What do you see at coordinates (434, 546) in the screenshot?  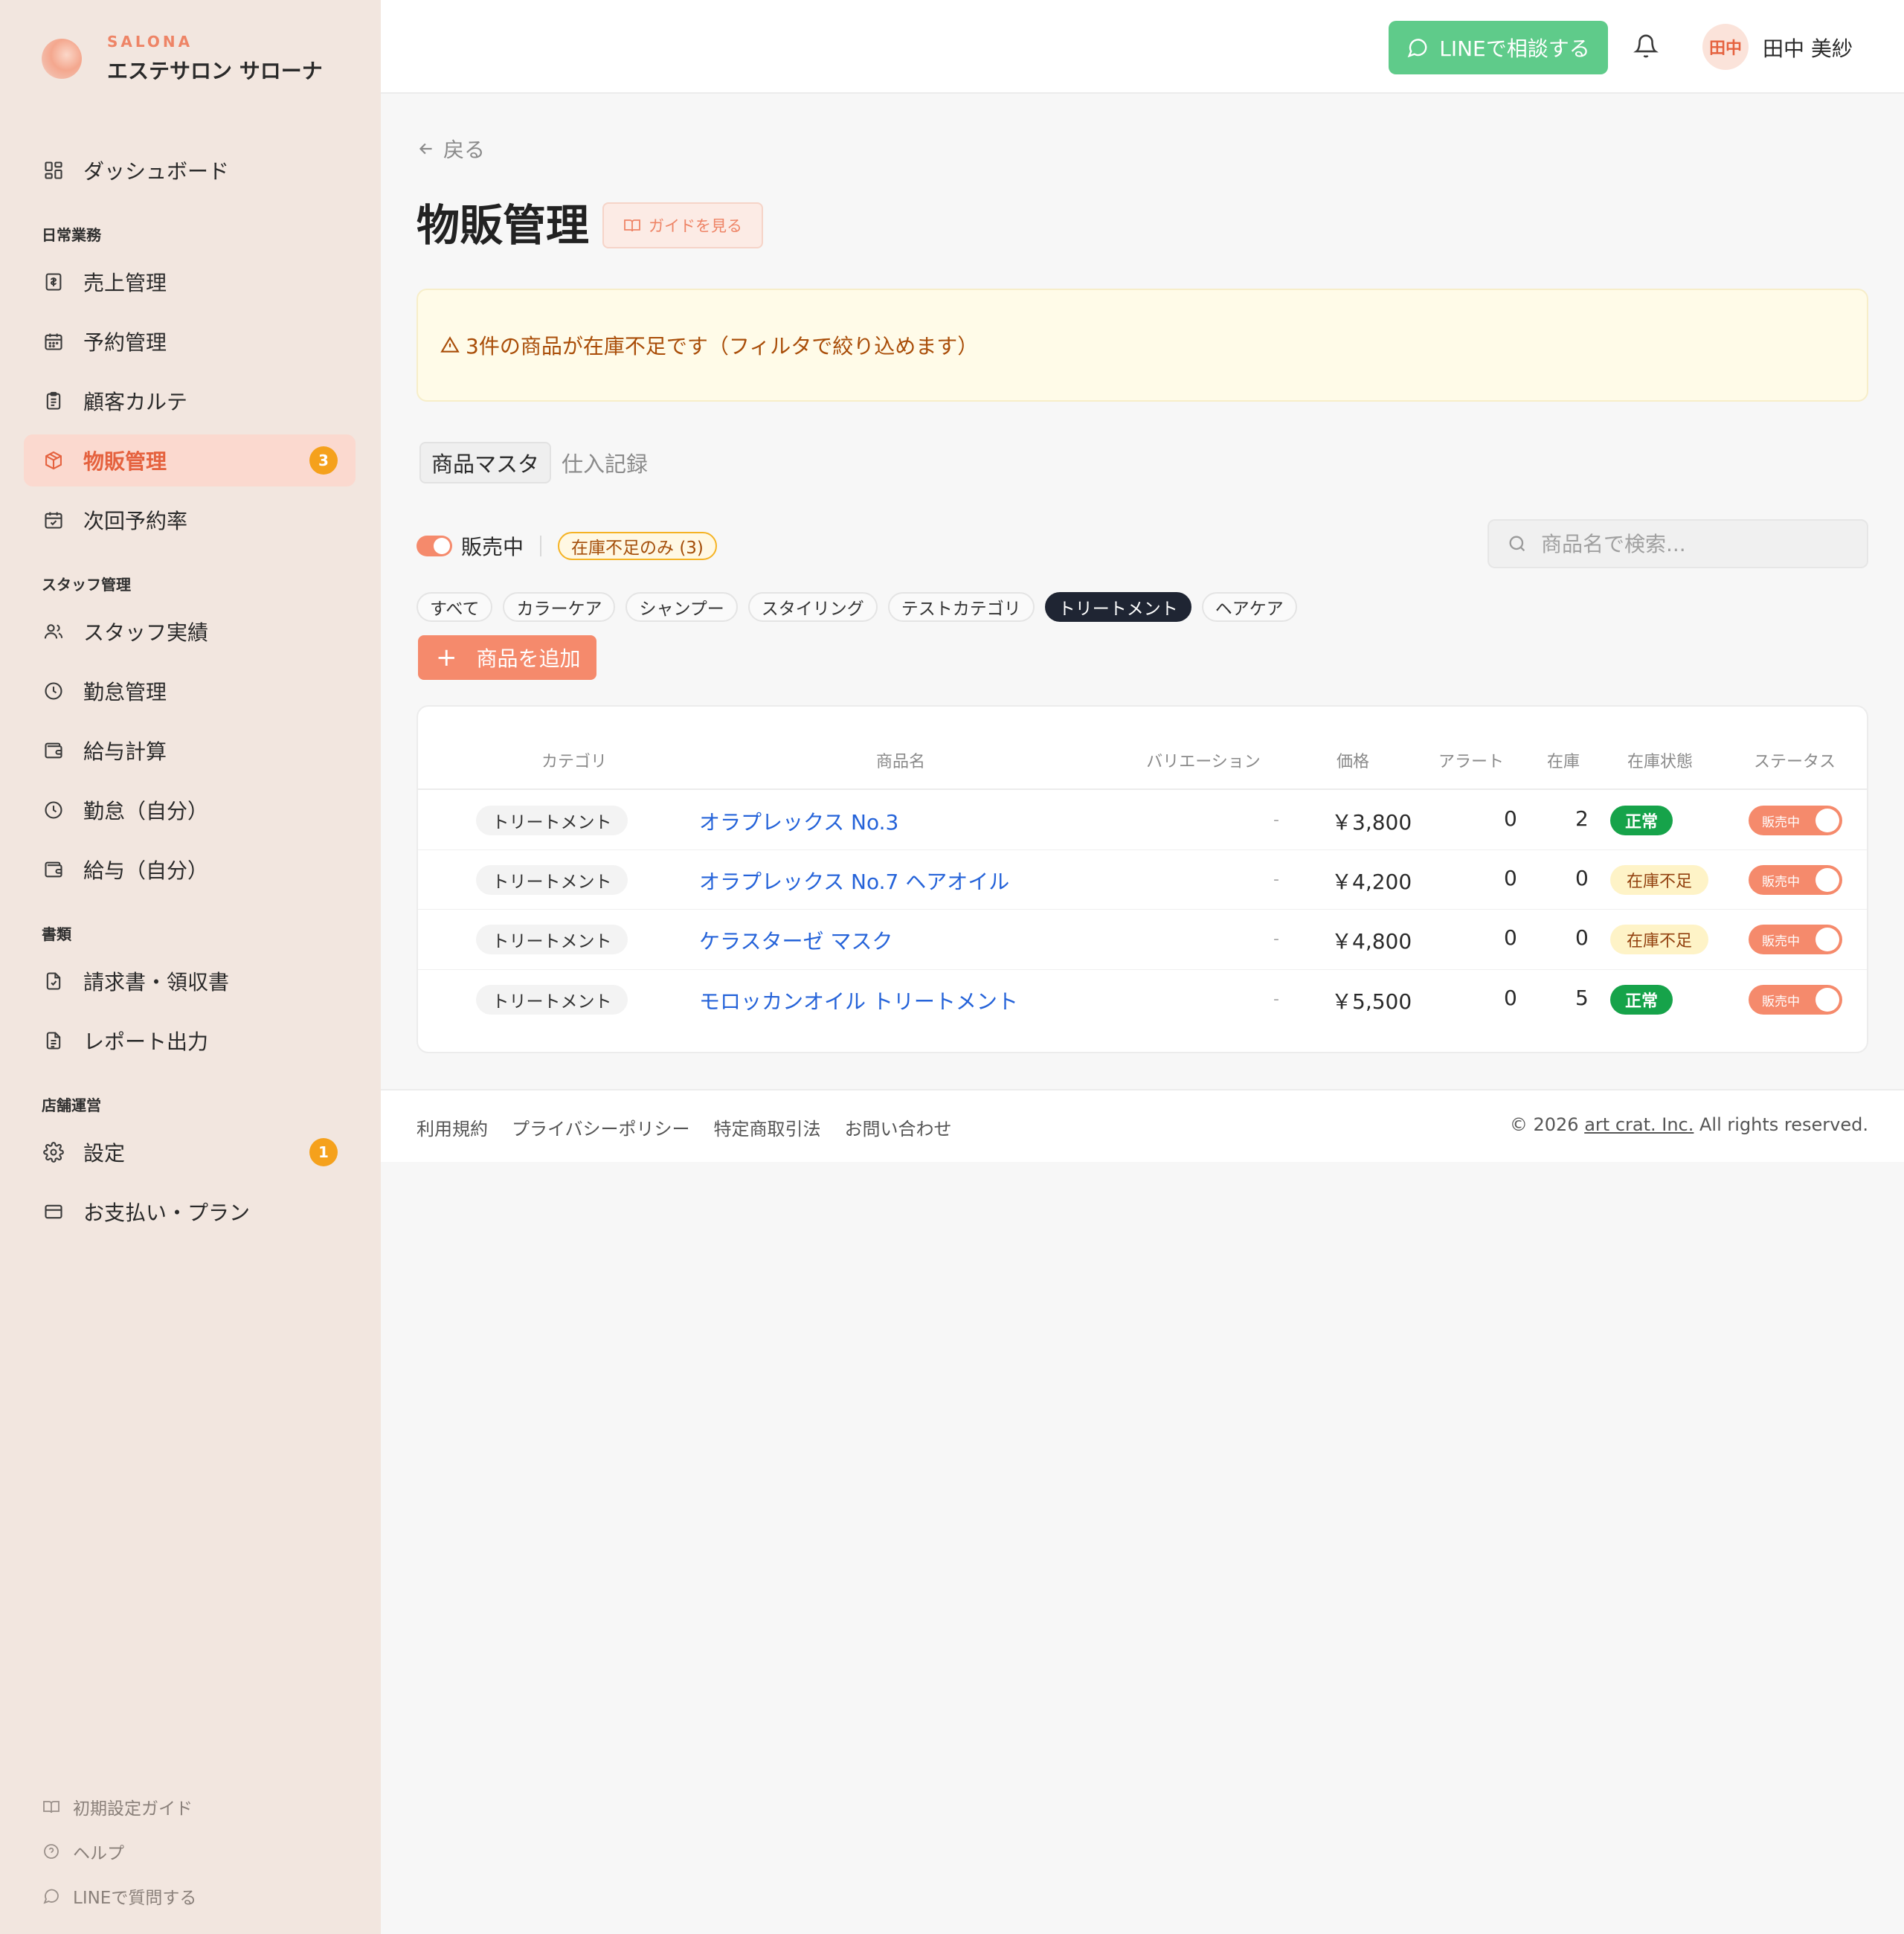 I see `on-sale-toggle` at bounding box center [434, 546].